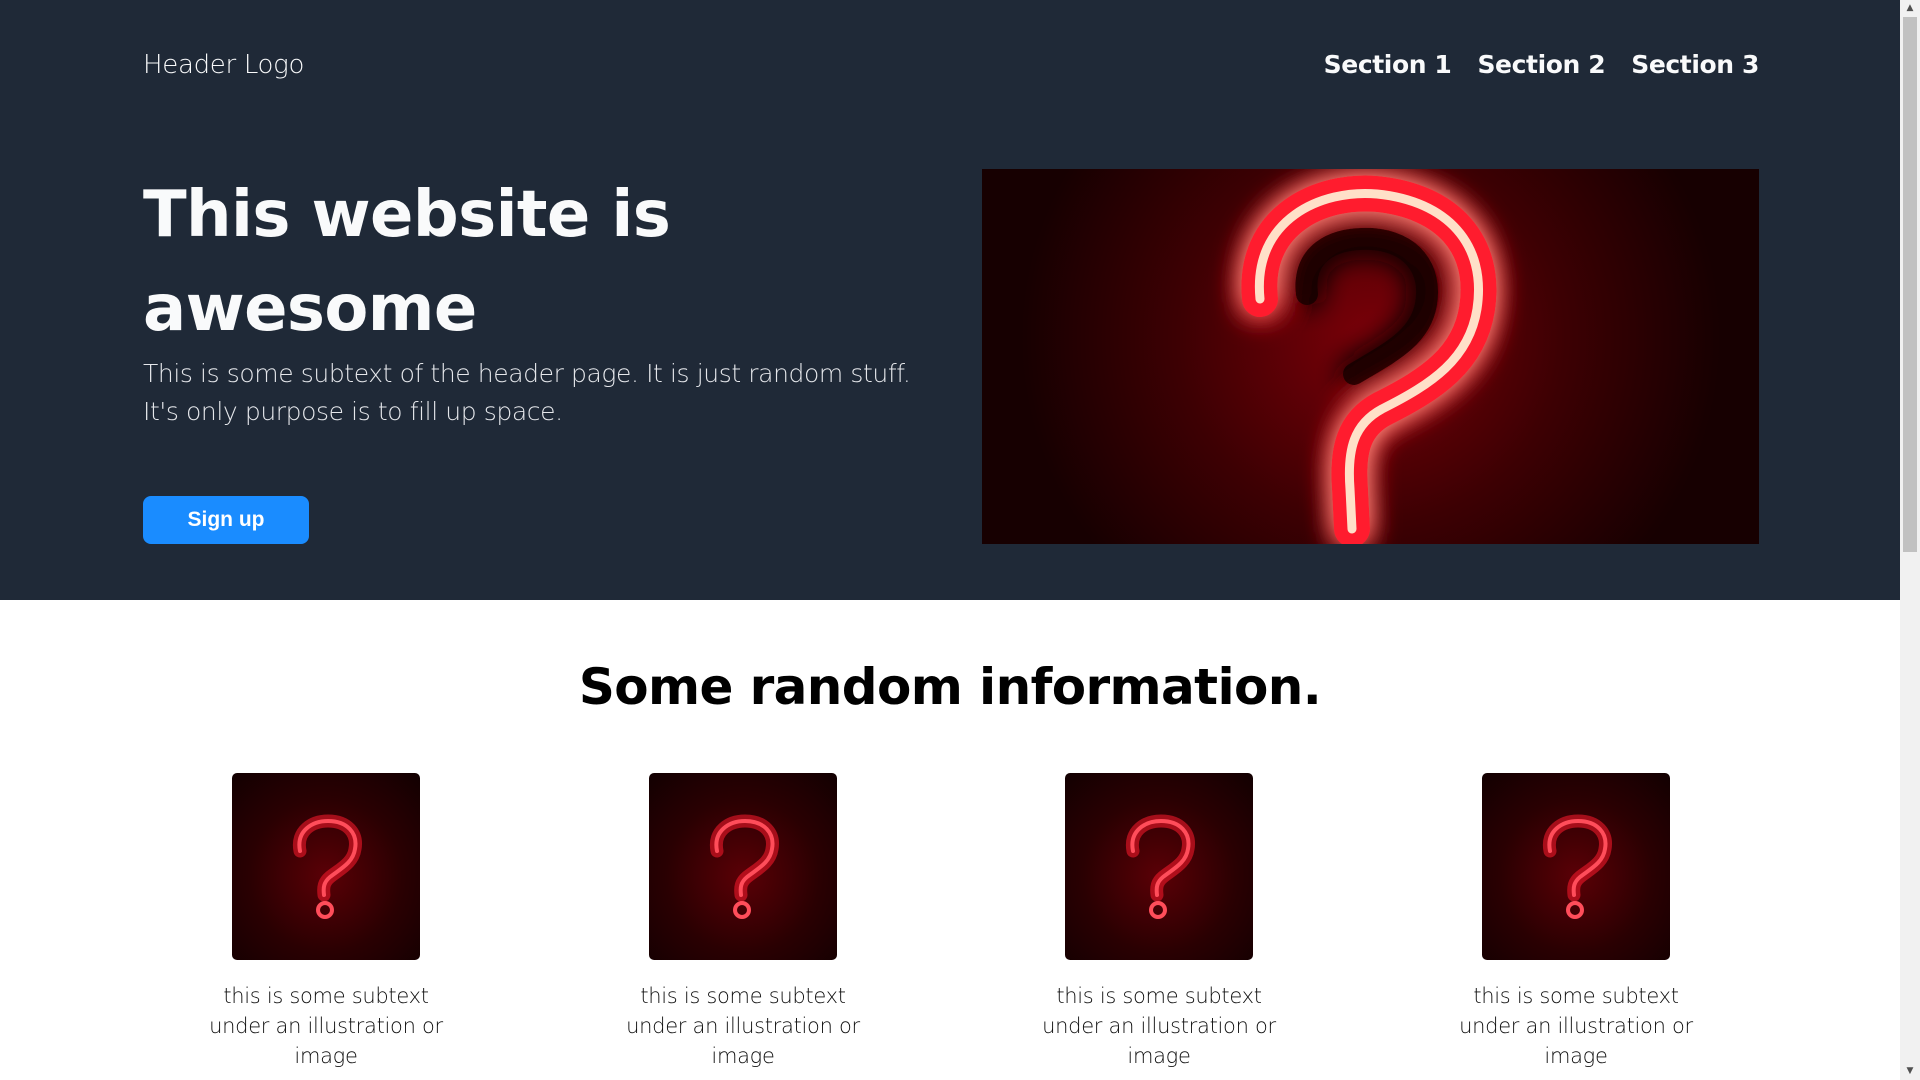  I want to click on header-logo: Header Logo, so click(223, 65).